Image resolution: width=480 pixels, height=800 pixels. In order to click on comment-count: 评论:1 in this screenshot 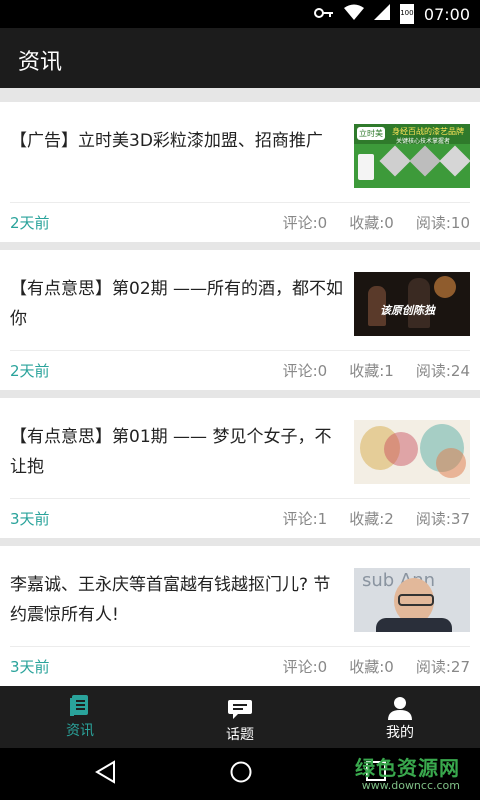, I will do `click(305, 519)`.